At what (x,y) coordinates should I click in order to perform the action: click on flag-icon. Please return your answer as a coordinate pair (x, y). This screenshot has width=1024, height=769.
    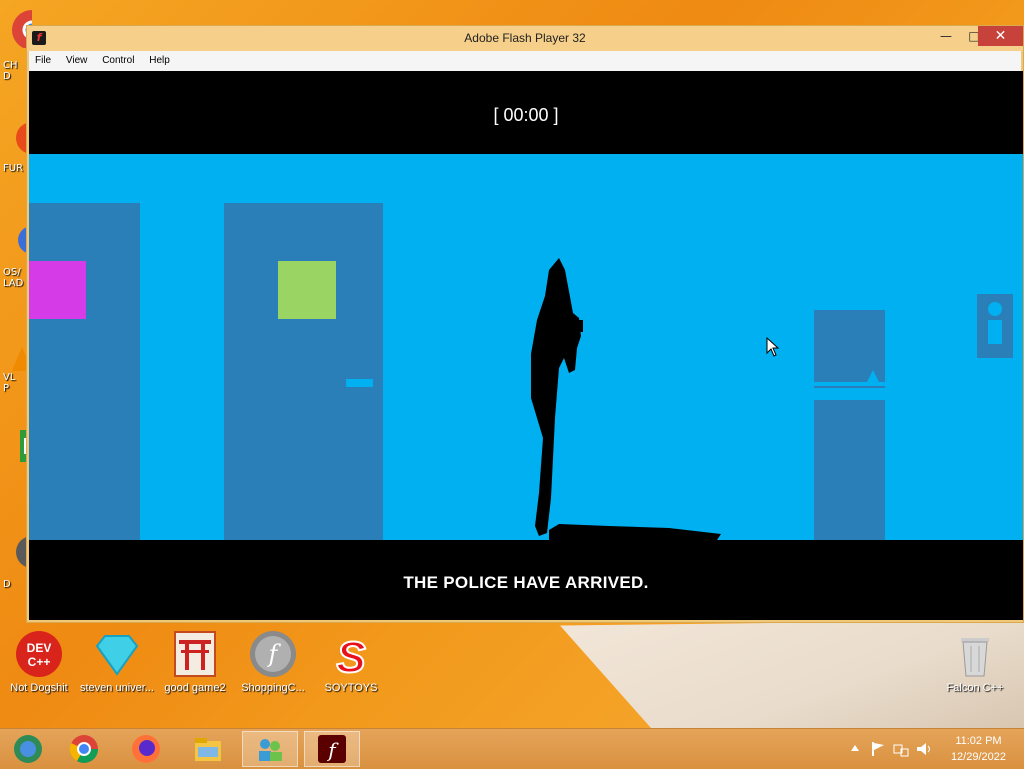
    Looking at the image, I should click on (878, 749).